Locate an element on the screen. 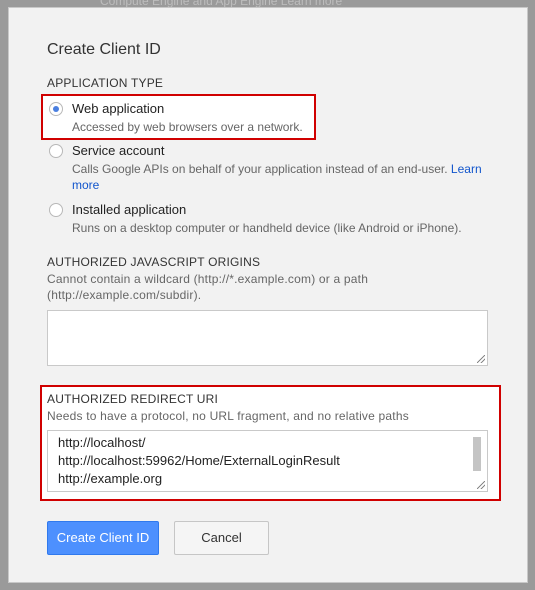 This screenshot has height=590, width=535. js-origins-label: AUTHORIZED JAVASCRIPT ORIGINS is located at coordinates (154, 262).